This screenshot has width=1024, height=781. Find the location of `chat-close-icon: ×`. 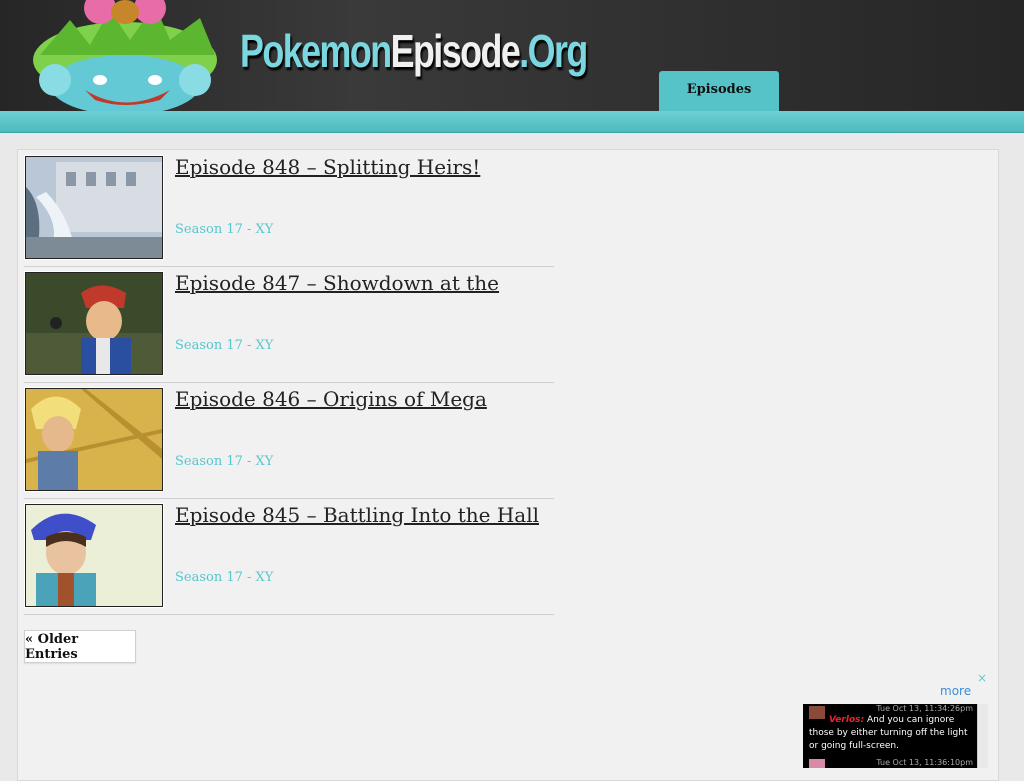

chat-close-icon: × is located at coordinates (982, 678).